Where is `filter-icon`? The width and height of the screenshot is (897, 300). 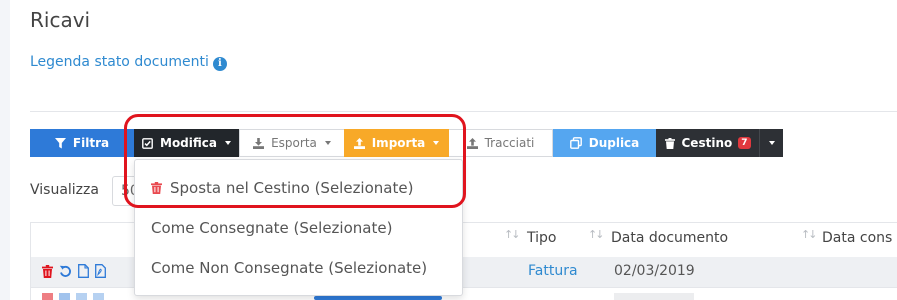
filter-icon is located at coordinates (60, 142).